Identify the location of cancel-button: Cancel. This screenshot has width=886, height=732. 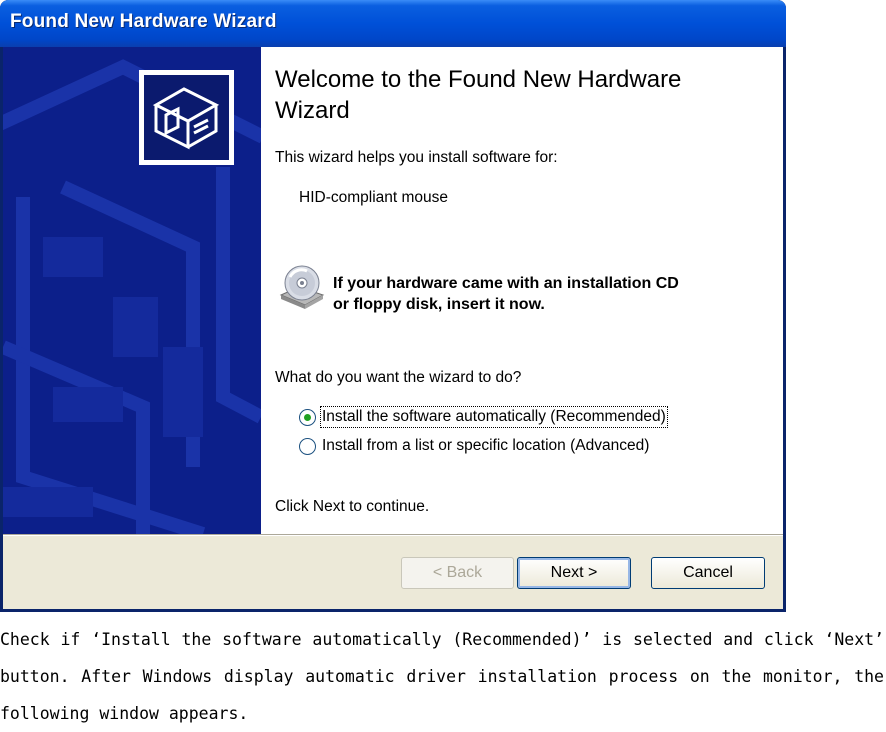
(708, 573).